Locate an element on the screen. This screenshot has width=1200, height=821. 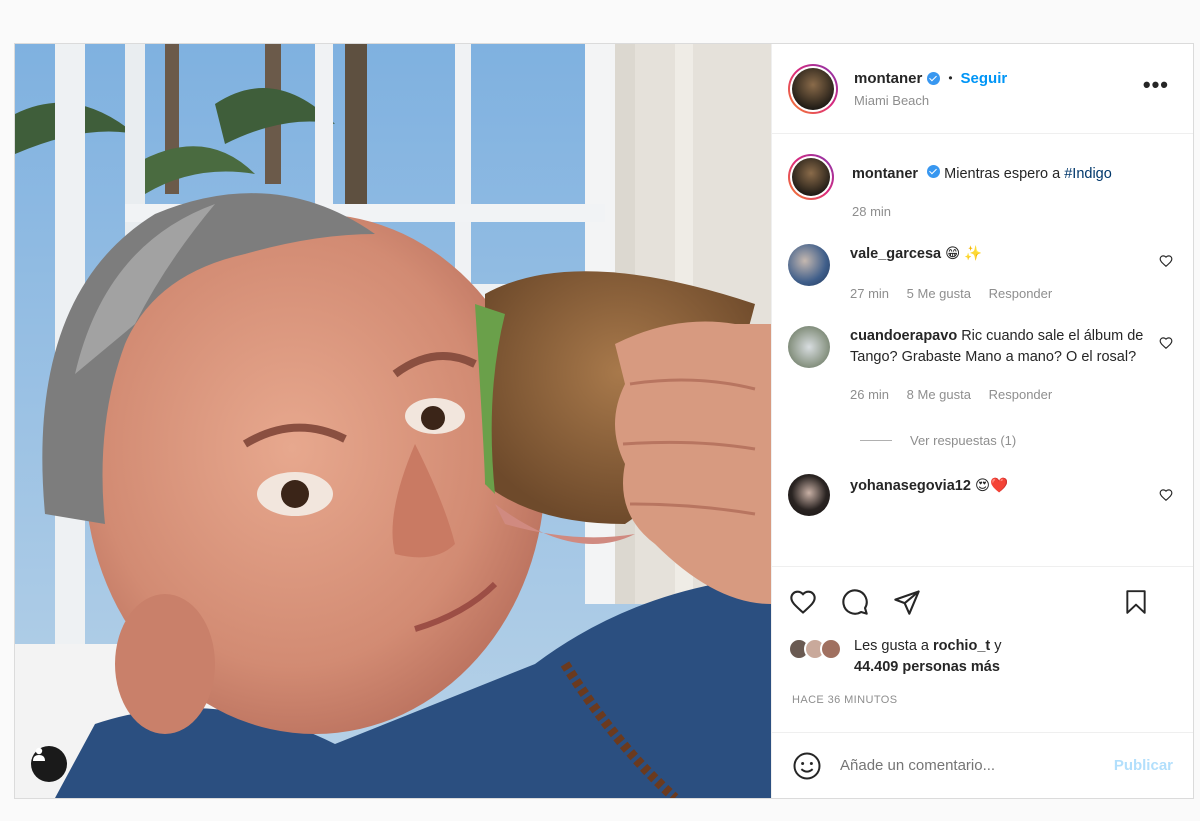
bookmark-icon is located at coordinates (1136, 601).